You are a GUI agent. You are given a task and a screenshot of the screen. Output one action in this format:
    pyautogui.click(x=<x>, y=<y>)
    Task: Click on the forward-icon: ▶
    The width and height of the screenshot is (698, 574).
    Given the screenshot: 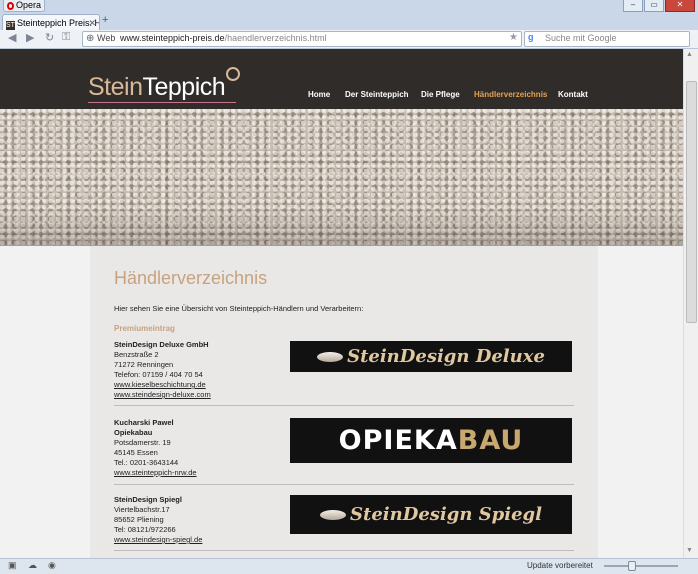 What is the action you would take?
    pyautogui.click(x=30, y=37)
    